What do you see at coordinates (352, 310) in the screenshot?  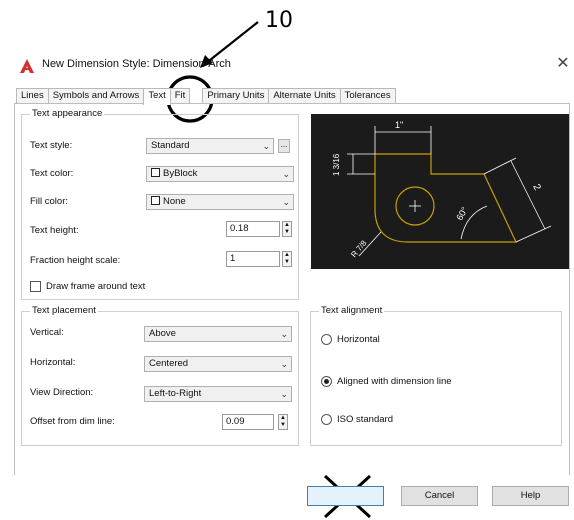 I see `text-alignment-title: Text alignment` at bounding box center [352, 310].